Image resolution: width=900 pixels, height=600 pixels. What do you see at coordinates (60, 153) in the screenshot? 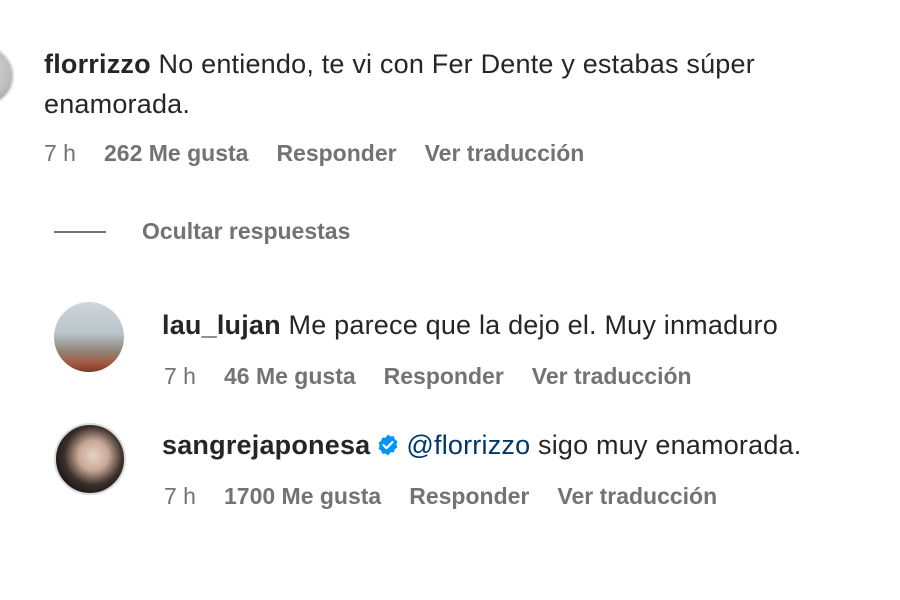
I see `comment-time: 7 h` at bounding box center [60, 153].